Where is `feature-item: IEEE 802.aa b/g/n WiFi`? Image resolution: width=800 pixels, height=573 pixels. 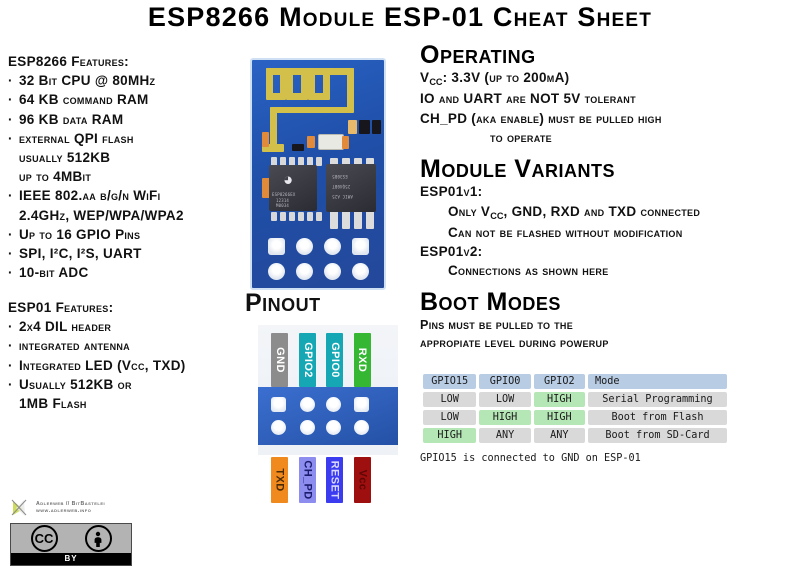 feature-item: IEEE 802.aa b/g/n WiFi is located at coordinates (126, 195).